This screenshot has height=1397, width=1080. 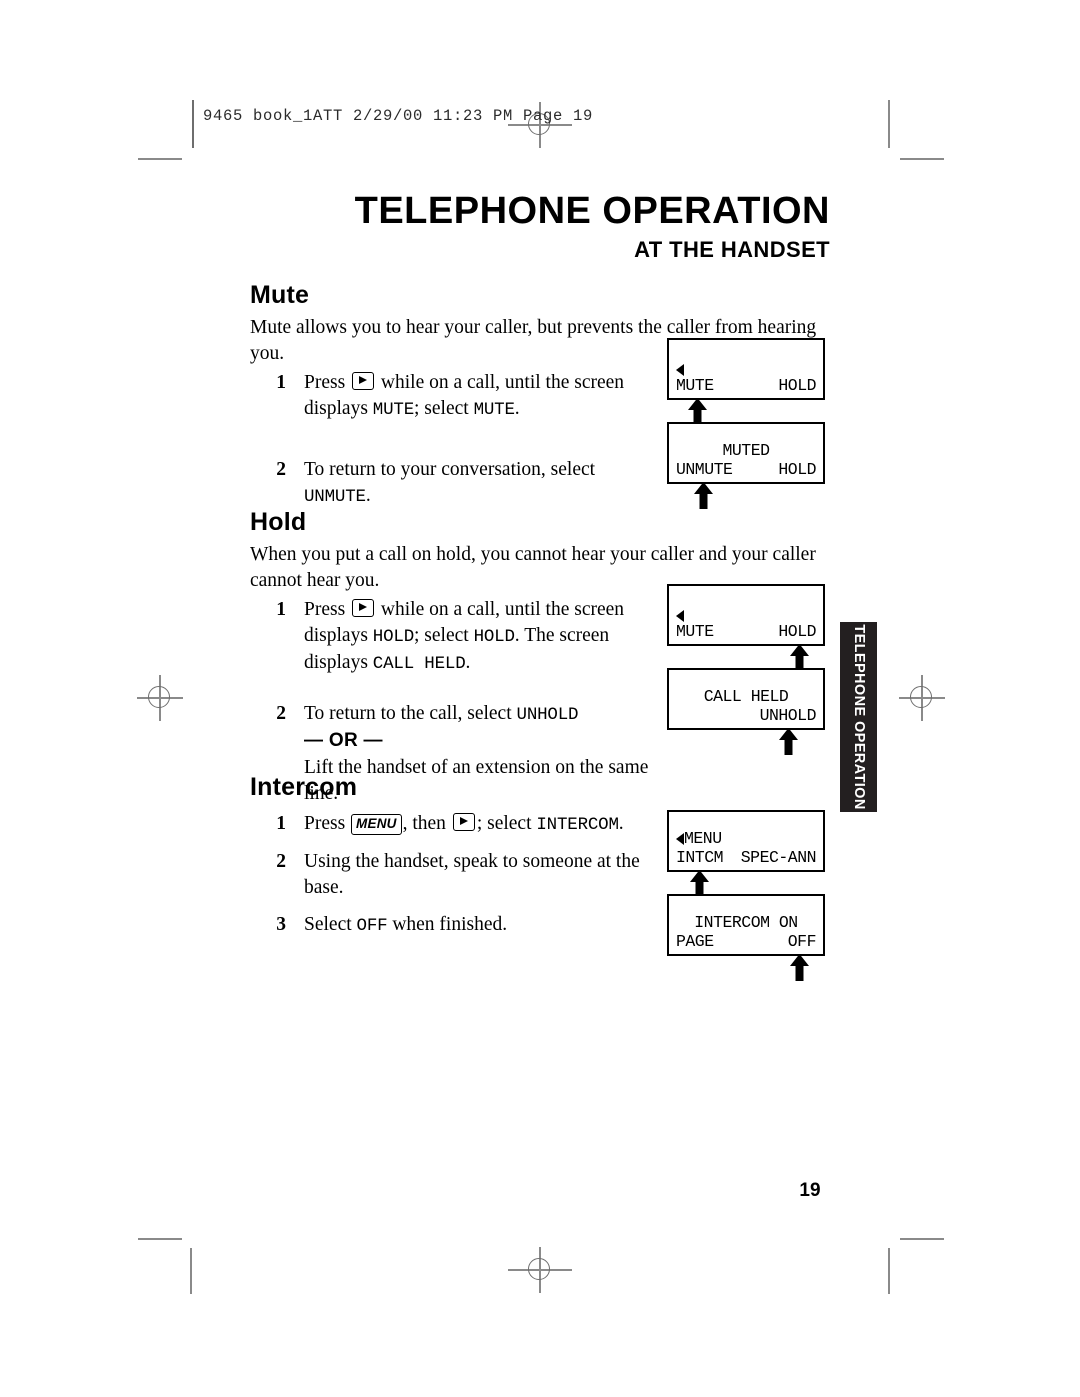 I want to click on list-item: 3 Select OFF when finished., so click(x=455, y=925).